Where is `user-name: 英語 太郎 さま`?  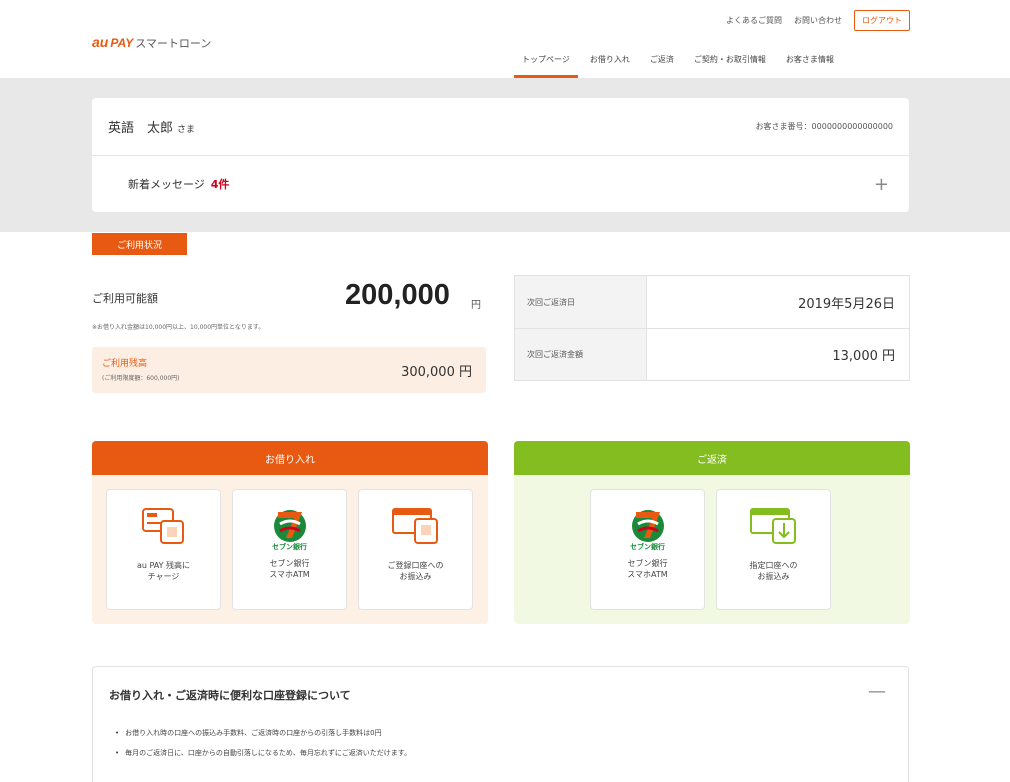 user-name: 英語 太郎 さま is located at coordinates (152, 128).